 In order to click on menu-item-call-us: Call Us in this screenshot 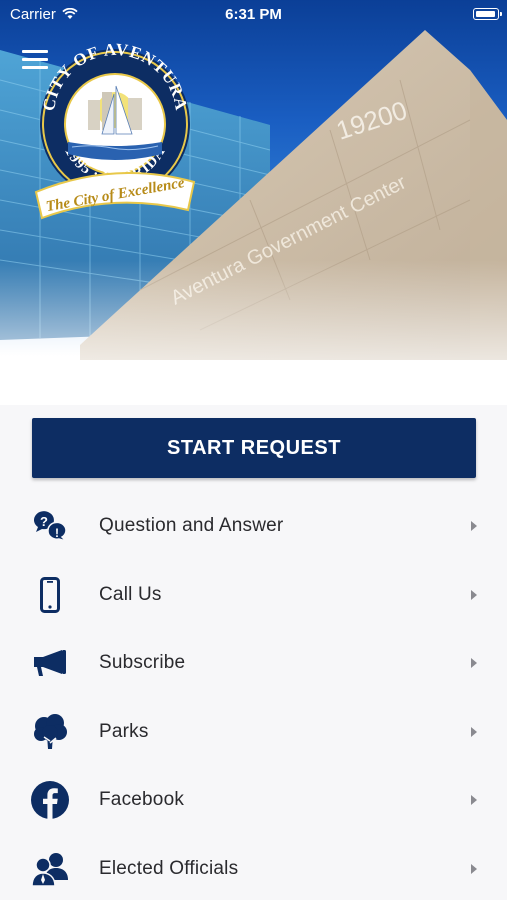, I will do `click(253, 595)`.